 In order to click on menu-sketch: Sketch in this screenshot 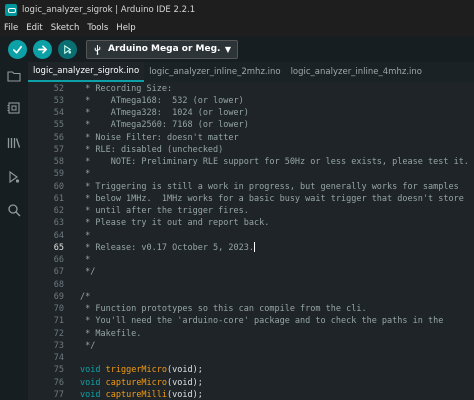, I will do `click(65, 28)`.